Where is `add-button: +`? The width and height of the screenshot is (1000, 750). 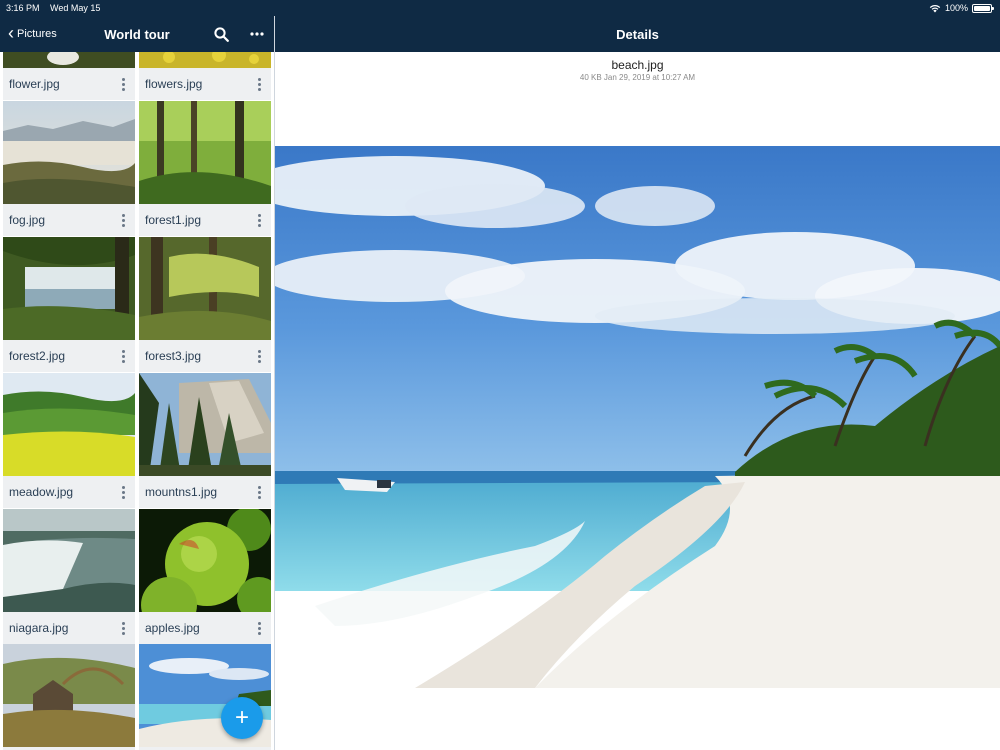
add-button: + is located at coordinates (242, 718).